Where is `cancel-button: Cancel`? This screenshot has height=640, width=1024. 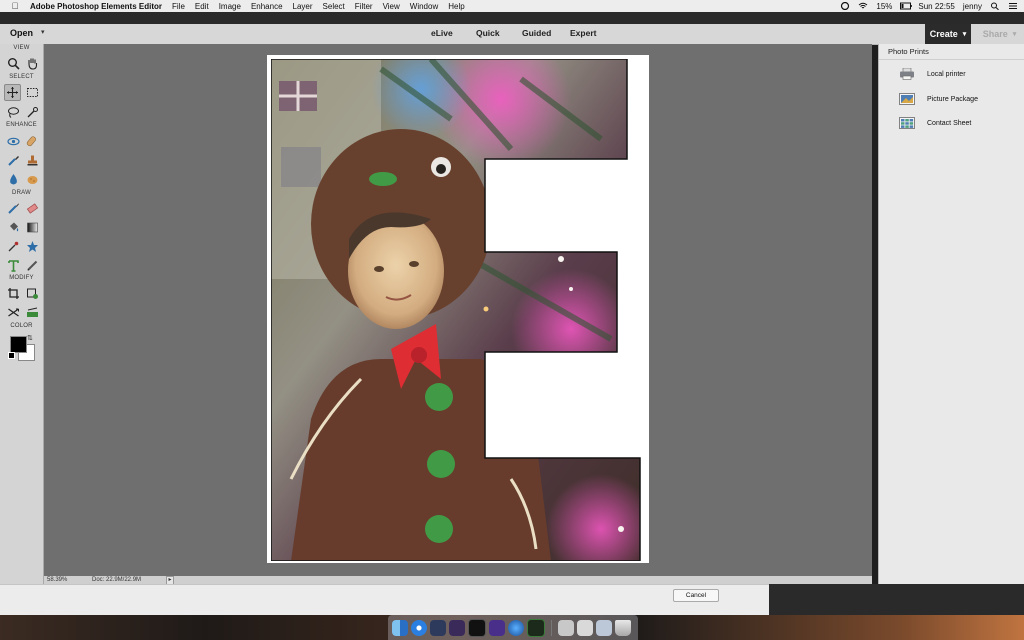 cancel-button: Cancel is located at coordinates (696, 595).